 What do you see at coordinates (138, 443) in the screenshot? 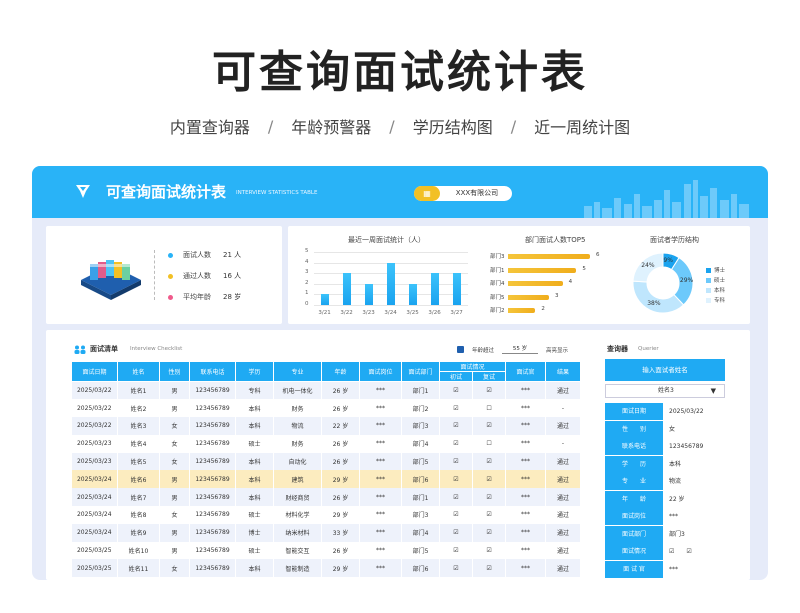
I see `table-cell: 姓名4` at bounding box center [138, 443].